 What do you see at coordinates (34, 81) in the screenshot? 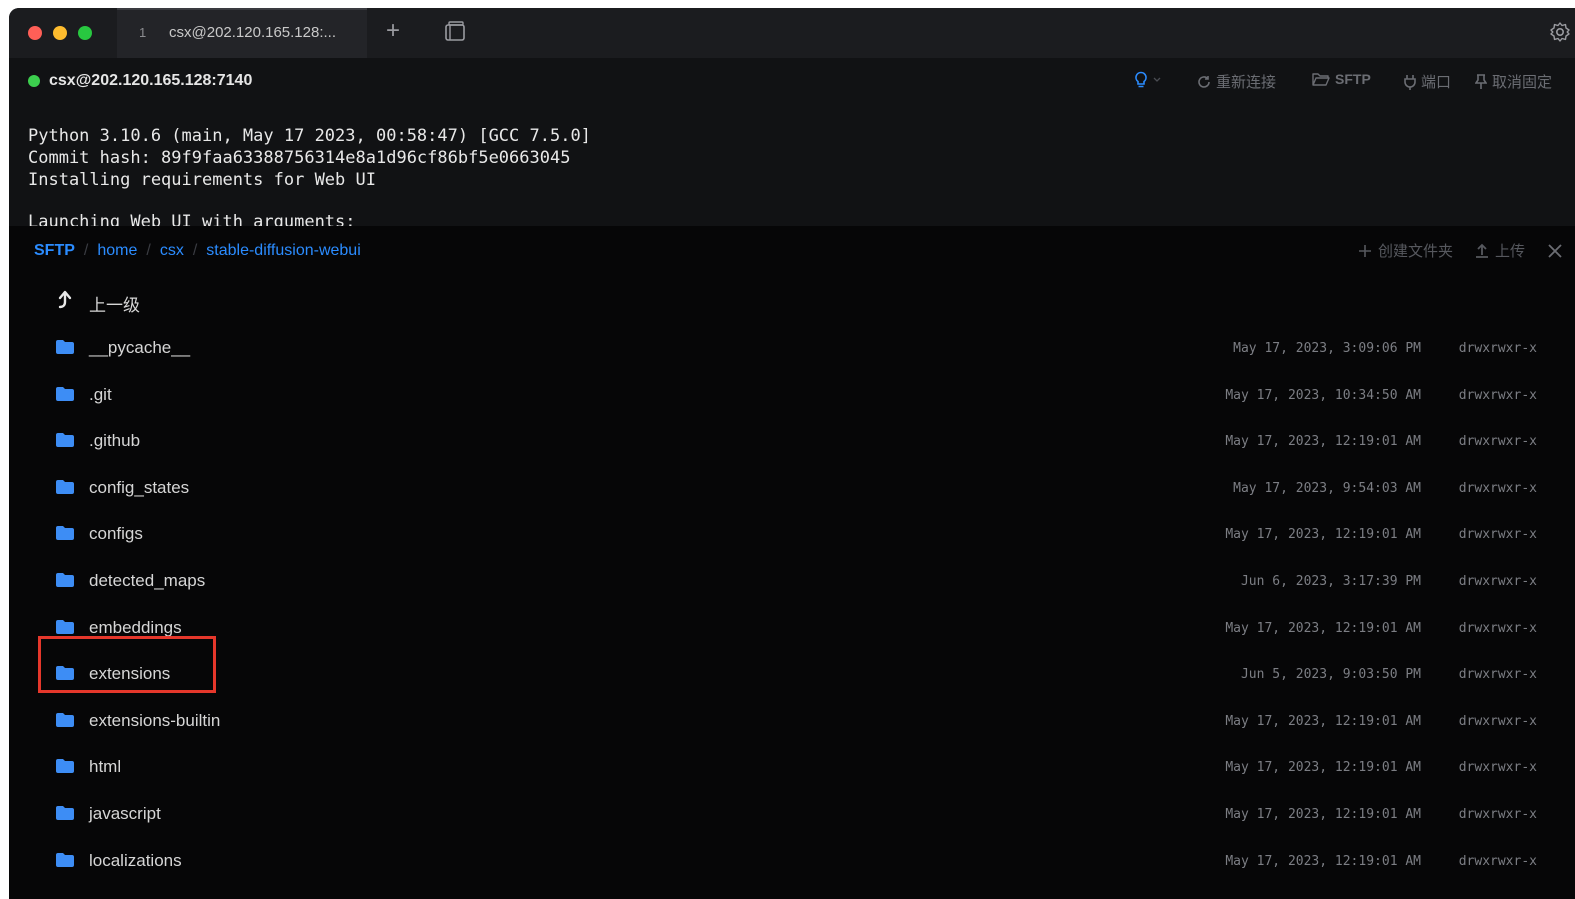
I see `connection-status-indicator` at bounding box center [34, 81].